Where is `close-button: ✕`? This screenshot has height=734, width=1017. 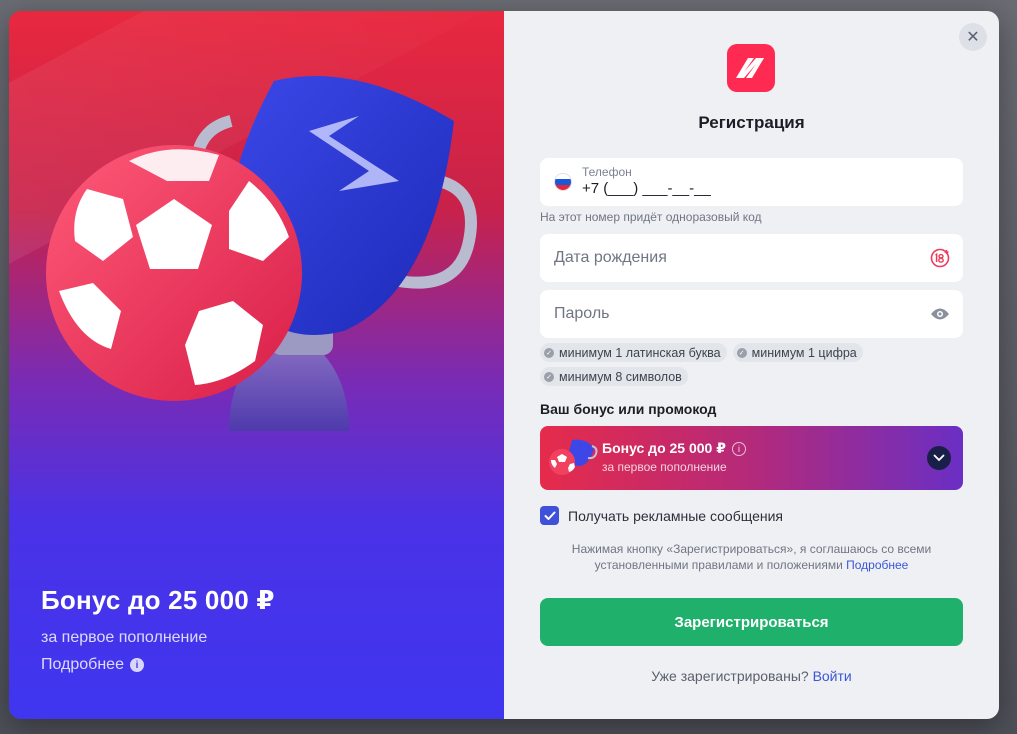
close-button: ✕ is located at coordinates (973, 37).